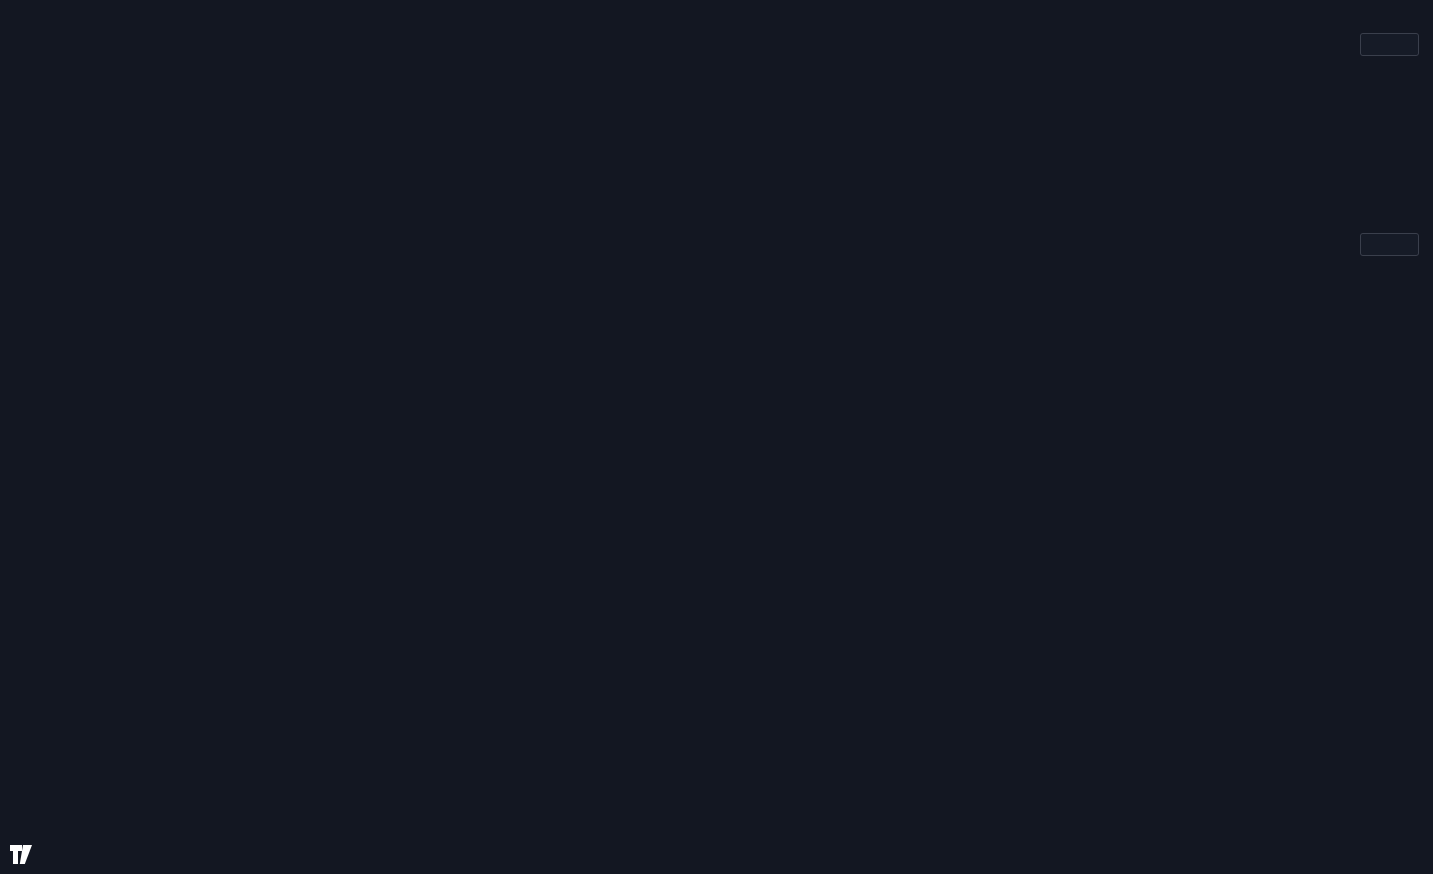  I want to click on tradingview-watermark, so click(25, 854).